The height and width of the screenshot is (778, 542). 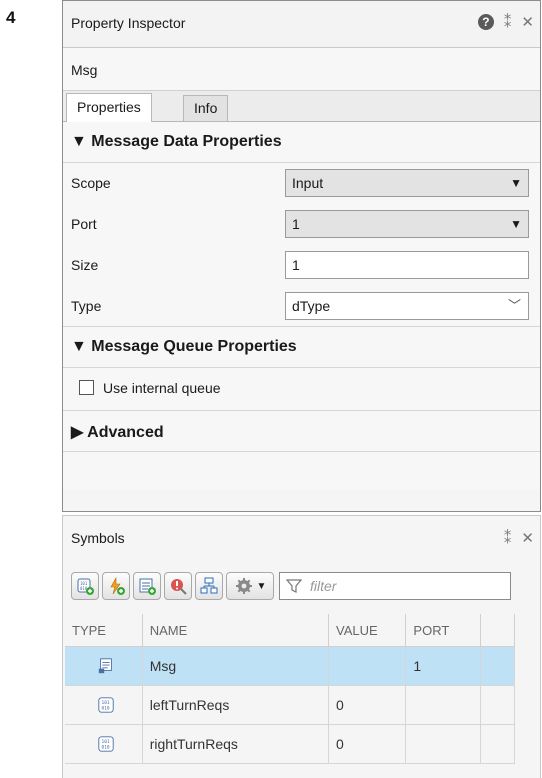 What do you see at coordinates (128, 23) in the screenshot?
I see `panel-title: Property Inspector` at bounding box center [128, 23].